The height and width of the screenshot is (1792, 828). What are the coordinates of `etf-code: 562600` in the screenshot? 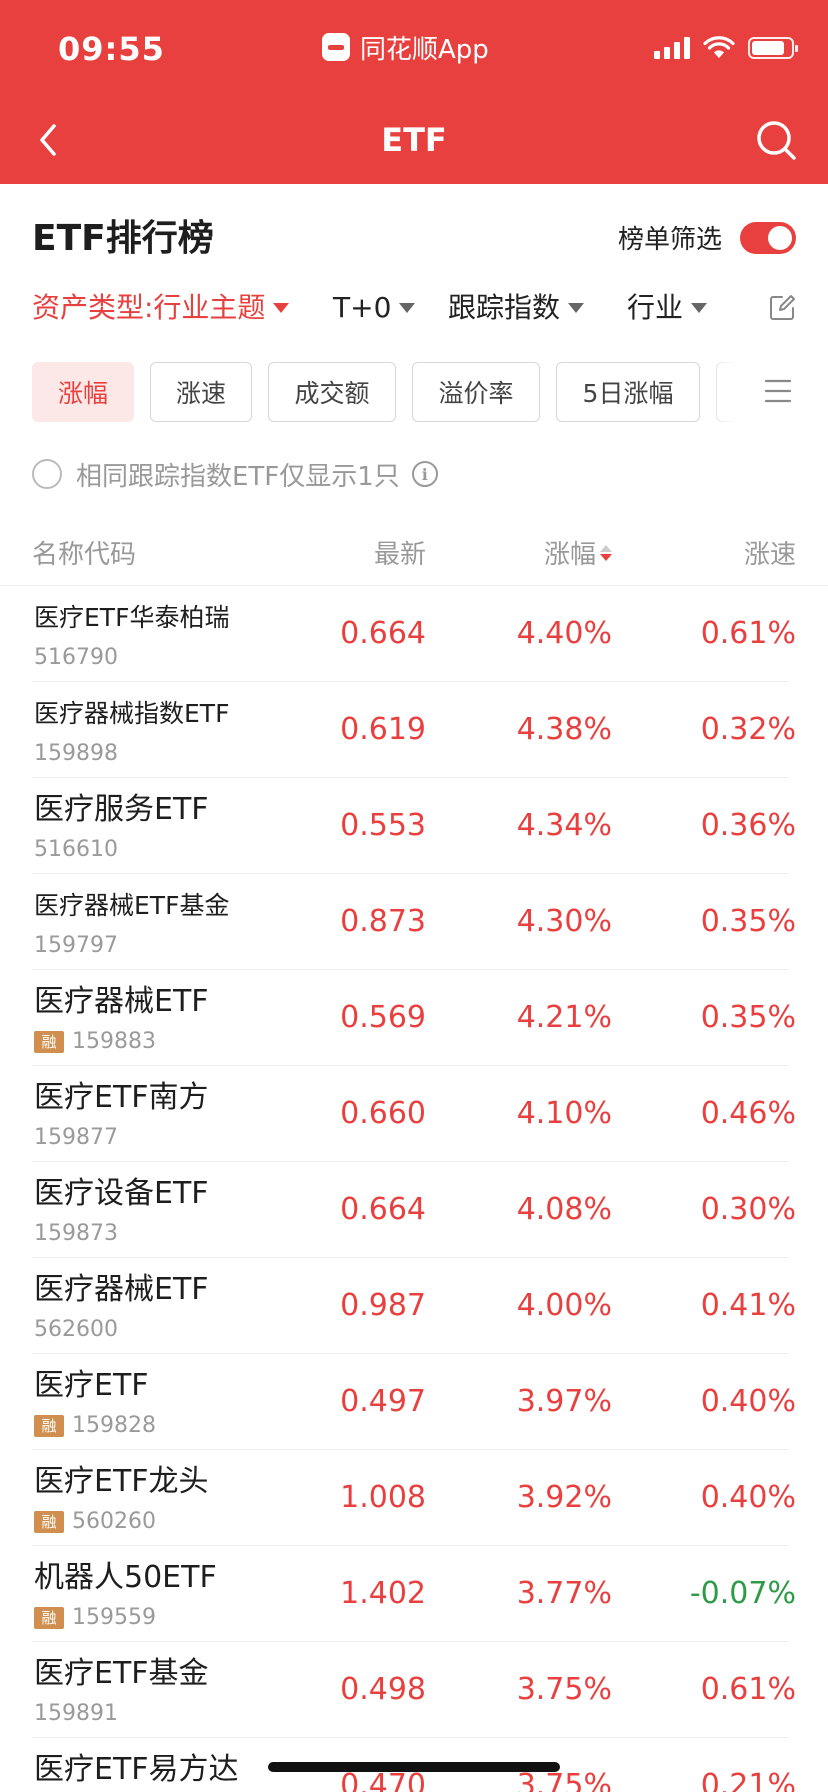 It's located at (76, 1329).